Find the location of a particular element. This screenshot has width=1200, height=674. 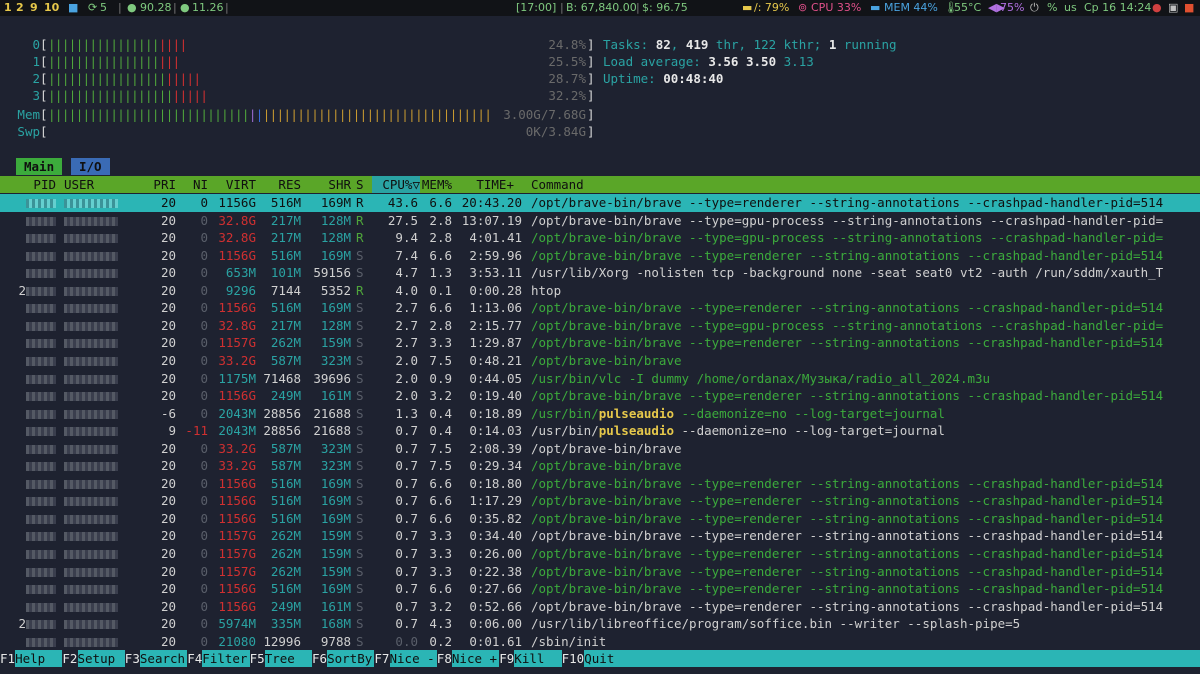

fkey-f9: F9 is located at coordinates (506, 658).